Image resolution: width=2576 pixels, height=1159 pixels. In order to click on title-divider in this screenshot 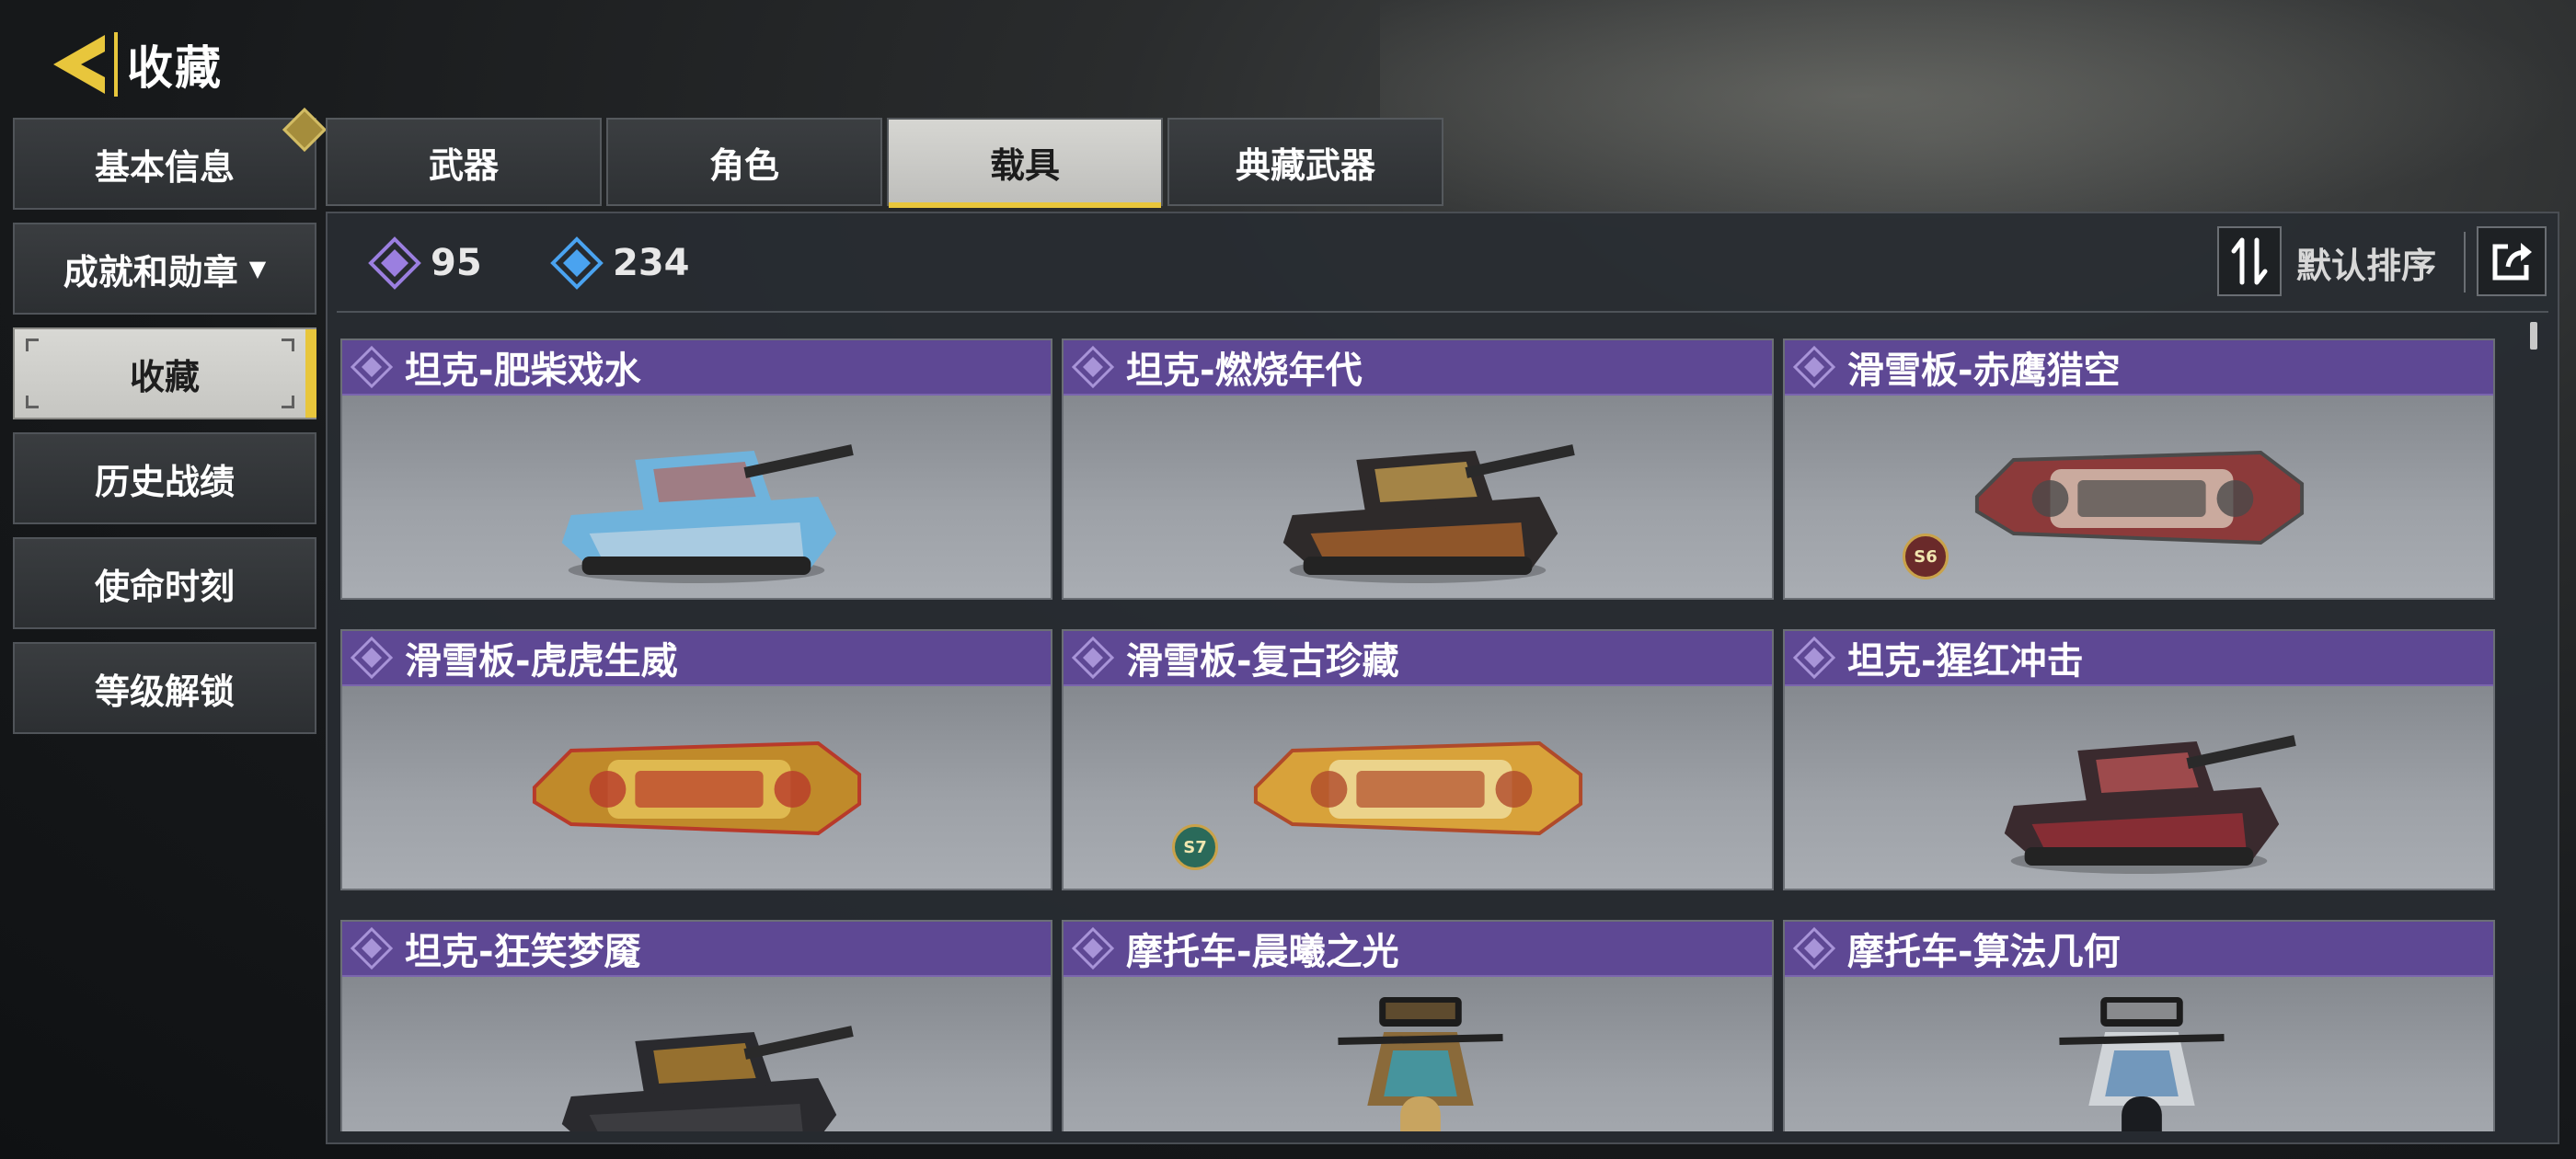, I will do `click(116, 64)`.